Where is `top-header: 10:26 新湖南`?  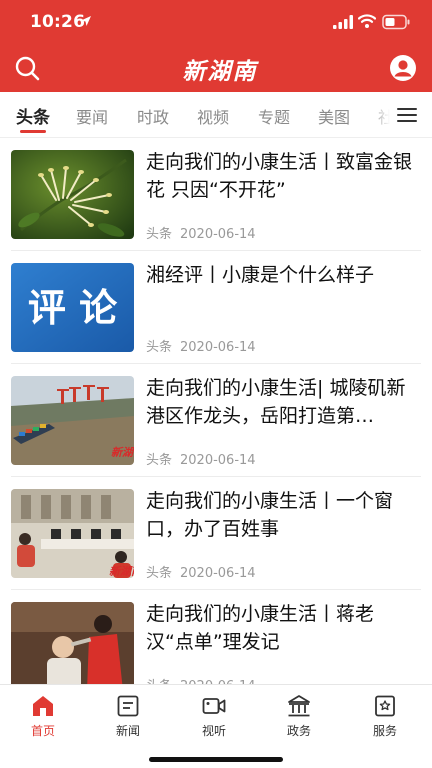 top-header: 10:26 新湖南 is located at coordinates (216, 46).